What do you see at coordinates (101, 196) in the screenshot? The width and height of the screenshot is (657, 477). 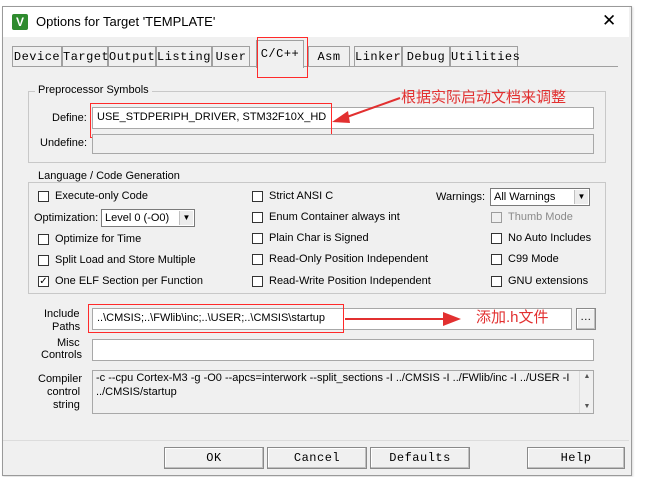 I see `execute-only-label: Execute-only Code` at bounding box center [101, 196].